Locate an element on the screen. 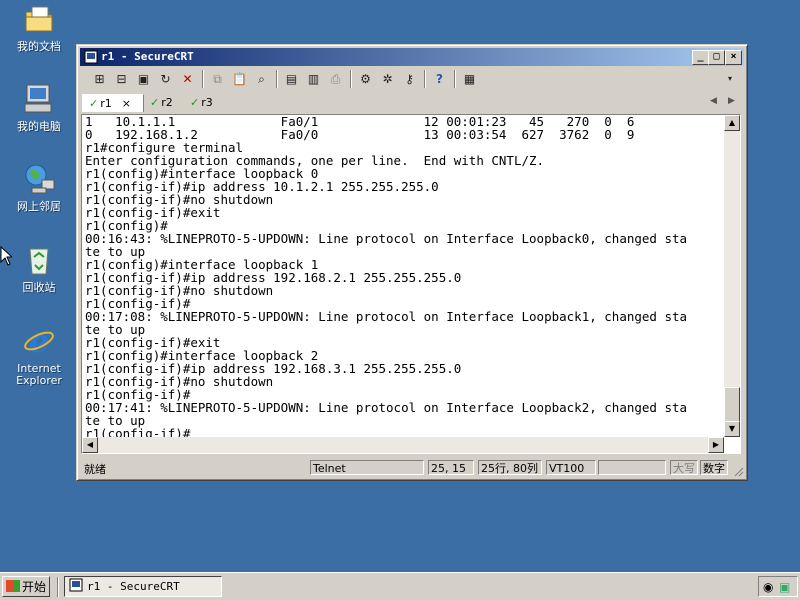  session-tabs: ✓ r1 × ✓ r2 ✓ r3 ◀ ▶ is located at coordinates (412, 103).